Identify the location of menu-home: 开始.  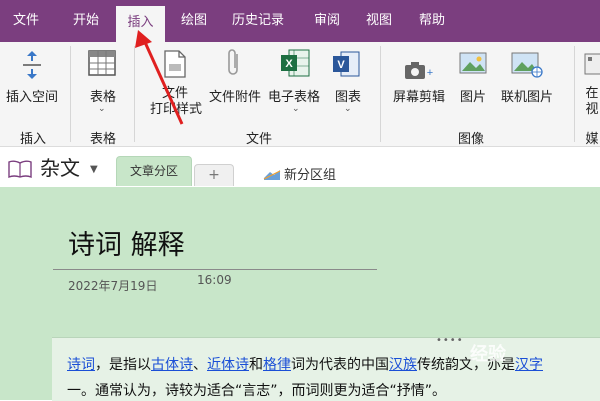
(86, 21).